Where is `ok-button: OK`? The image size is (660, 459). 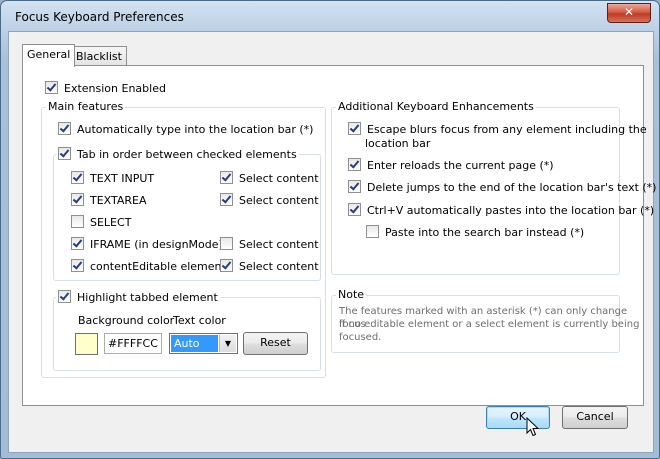
ok-button: OK is located at coordinates (518, 417).